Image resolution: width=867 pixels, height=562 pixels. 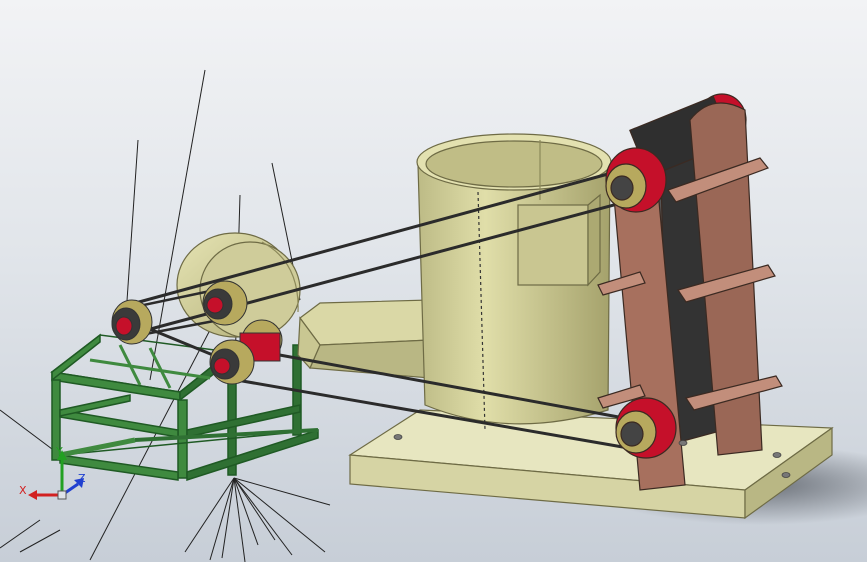 I want to click on triad-y-label: Y, so click(x=59, y=451).